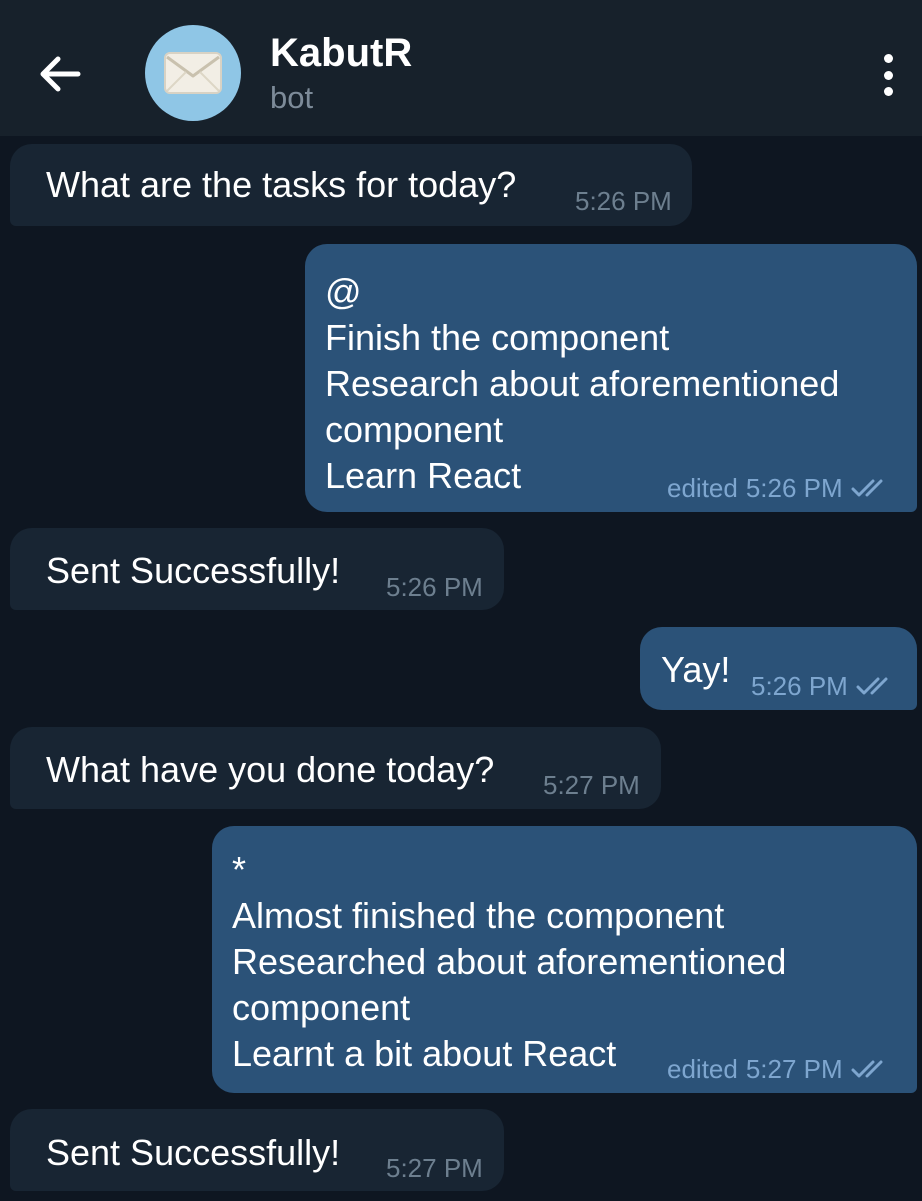 The height and width of the screenshot is (1201, 922). Describe the element at coordinates (888, 58) in the screenshot. I see `vertical-dots-icon` at that location.